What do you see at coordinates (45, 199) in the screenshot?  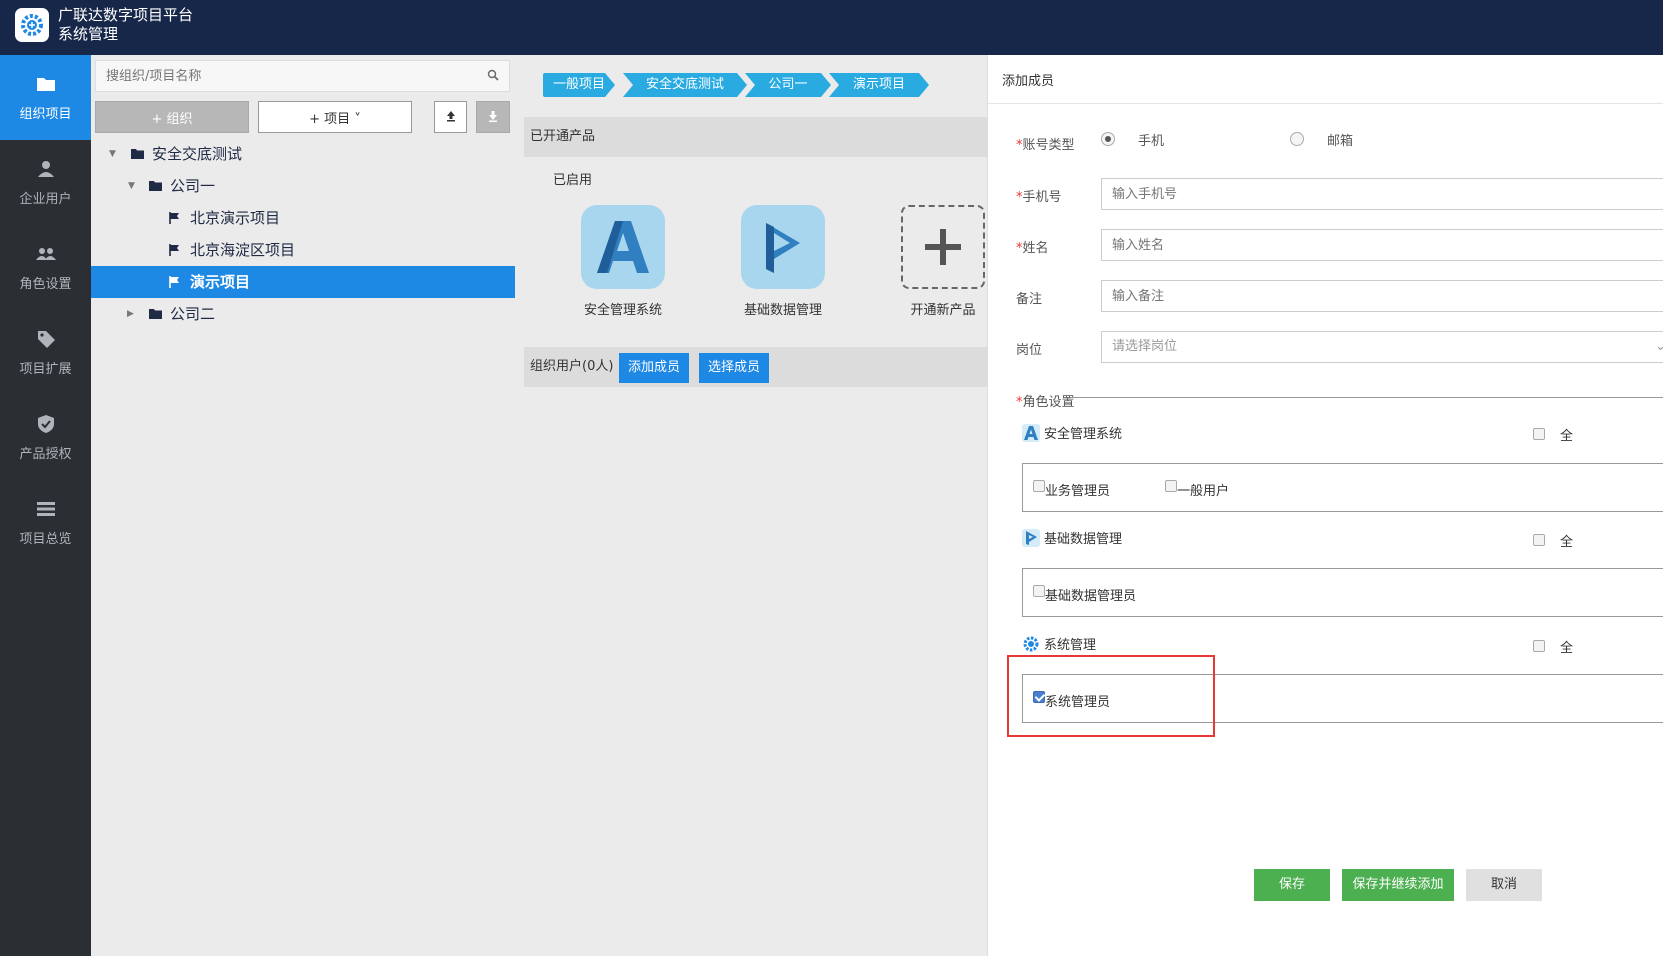 I see `nav-item-label: 企业用户` at bounding box center [45, 199].